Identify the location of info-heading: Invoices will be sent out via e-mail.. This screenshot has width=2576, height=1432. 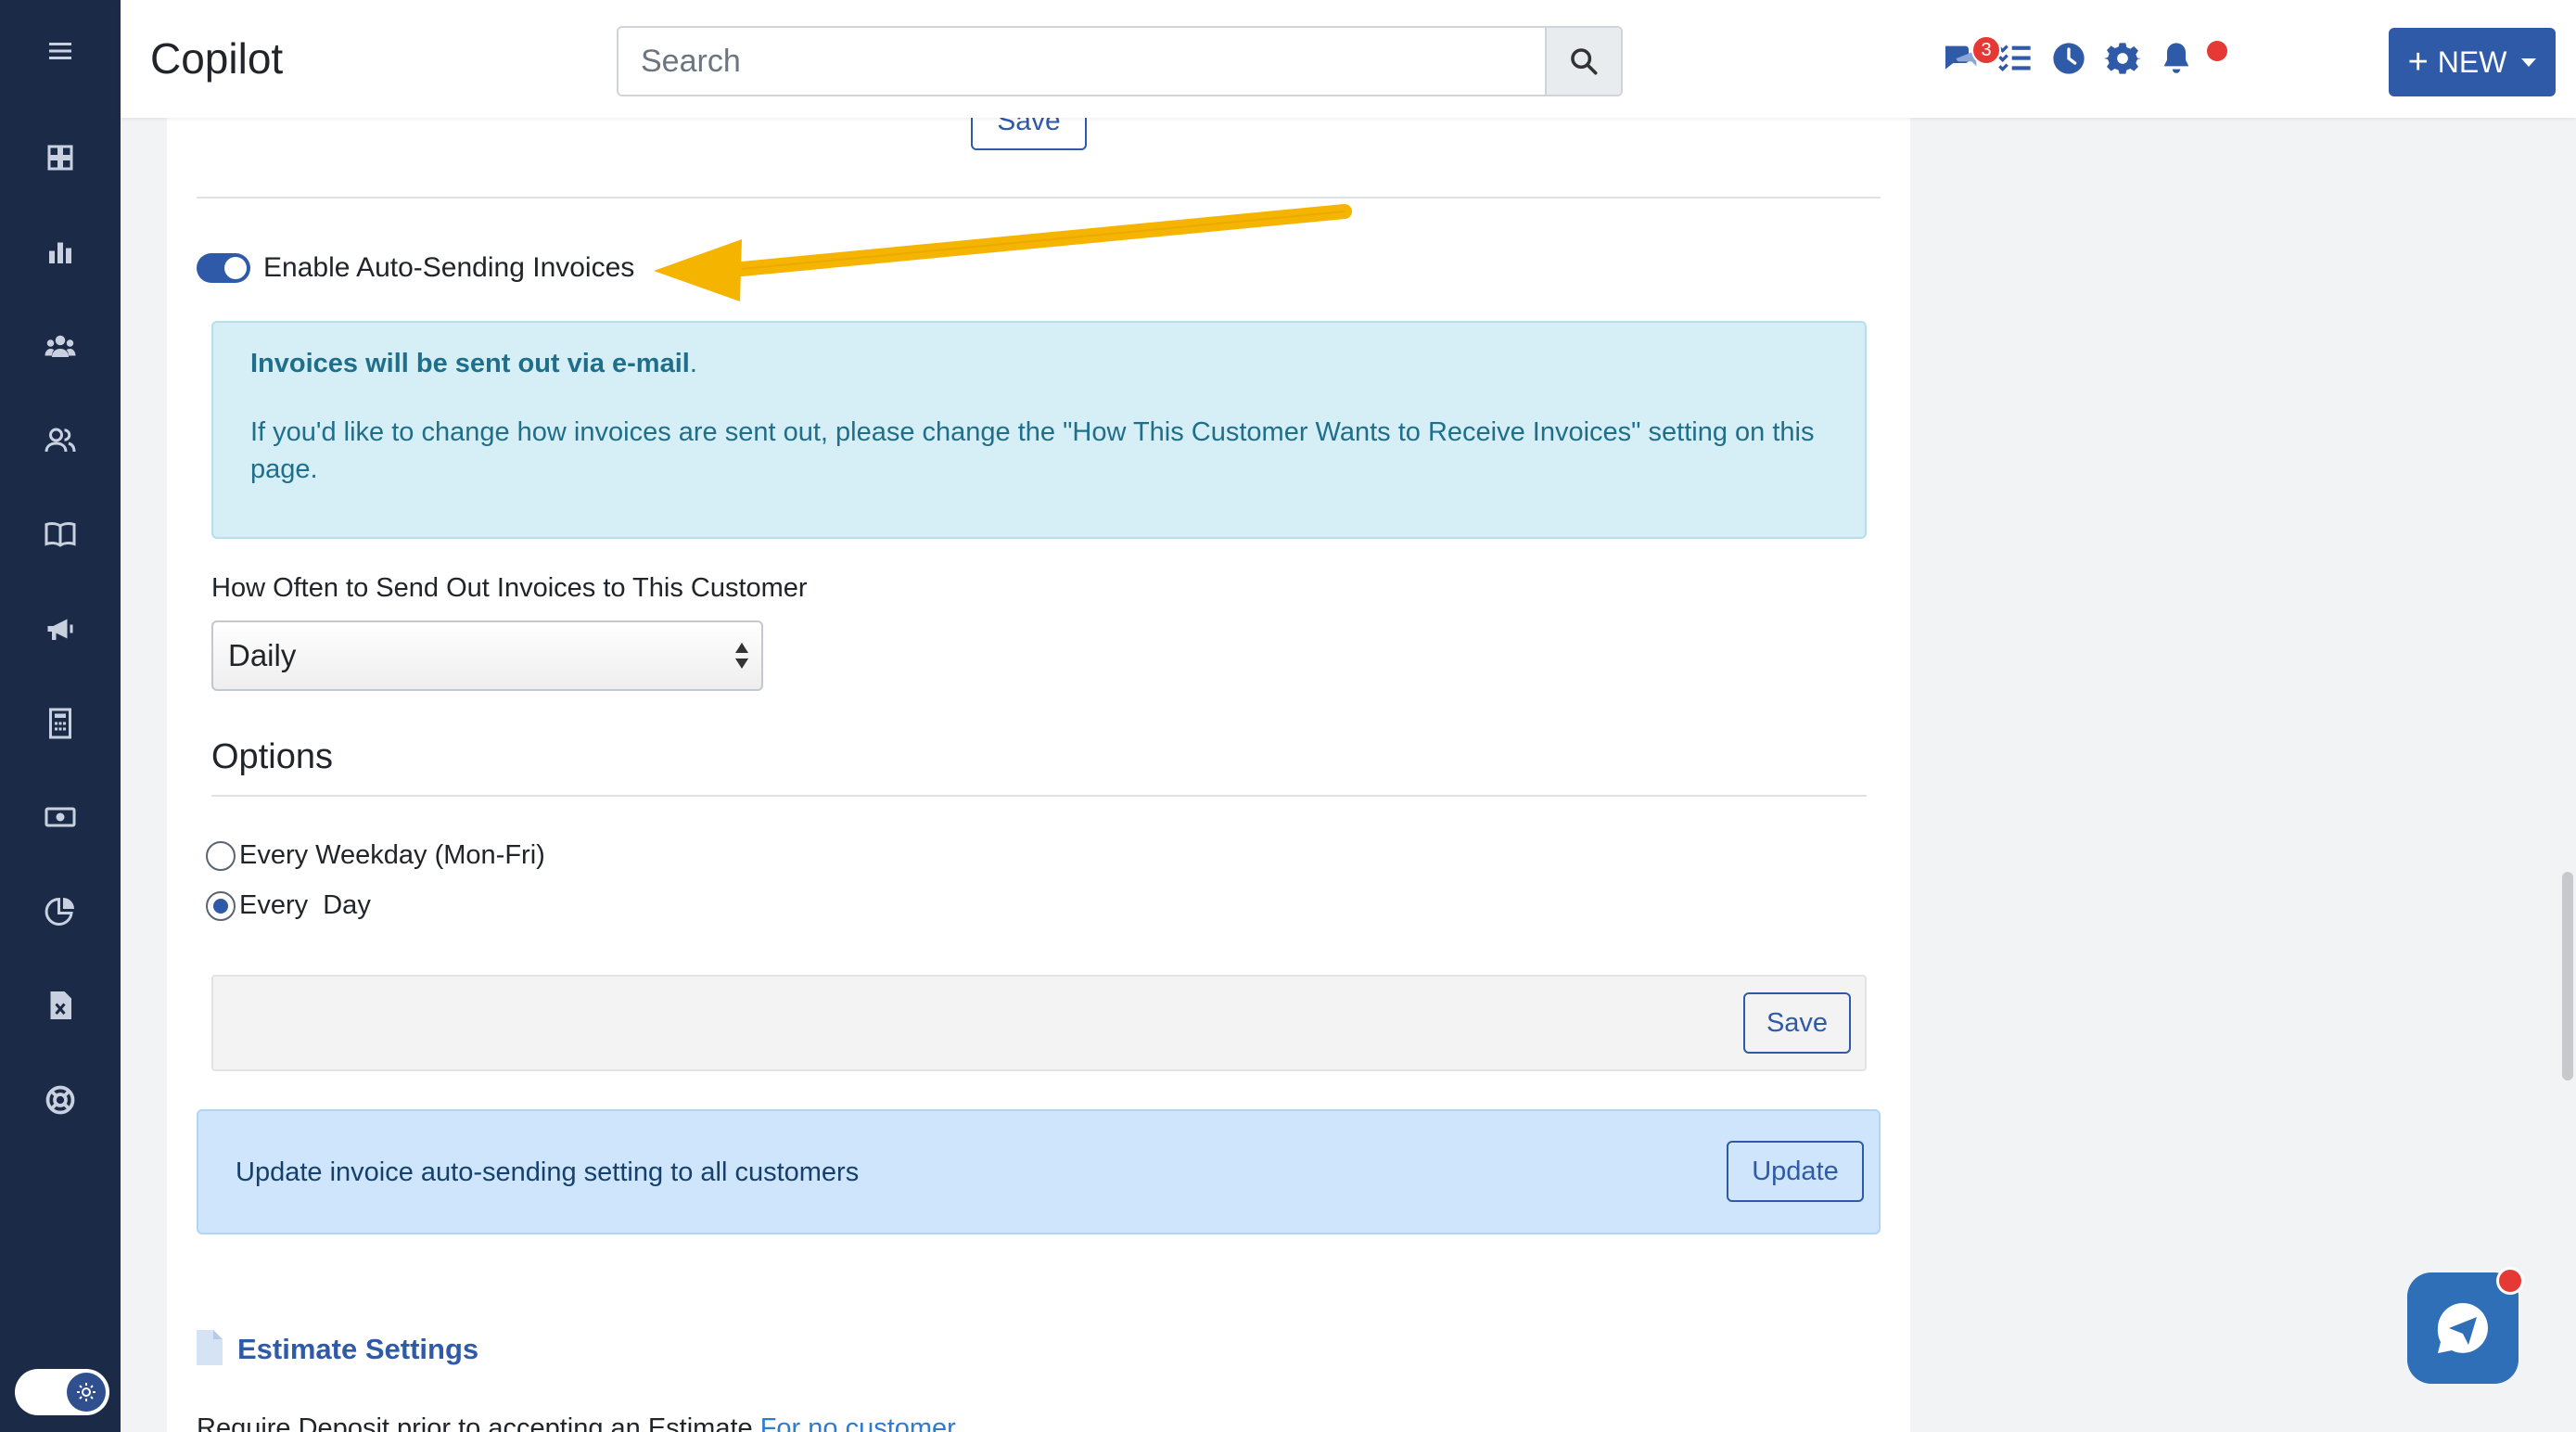
(473, 364).